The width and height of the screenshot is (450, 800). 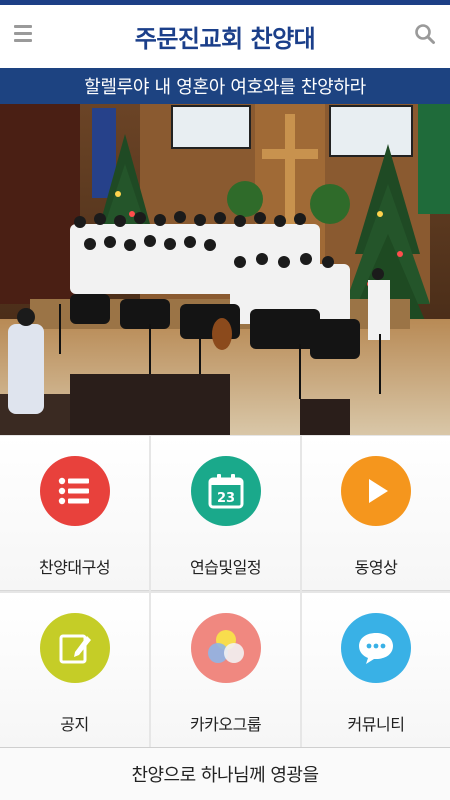 I want to click on calendar-number: 23, so click(x=225, y=498).